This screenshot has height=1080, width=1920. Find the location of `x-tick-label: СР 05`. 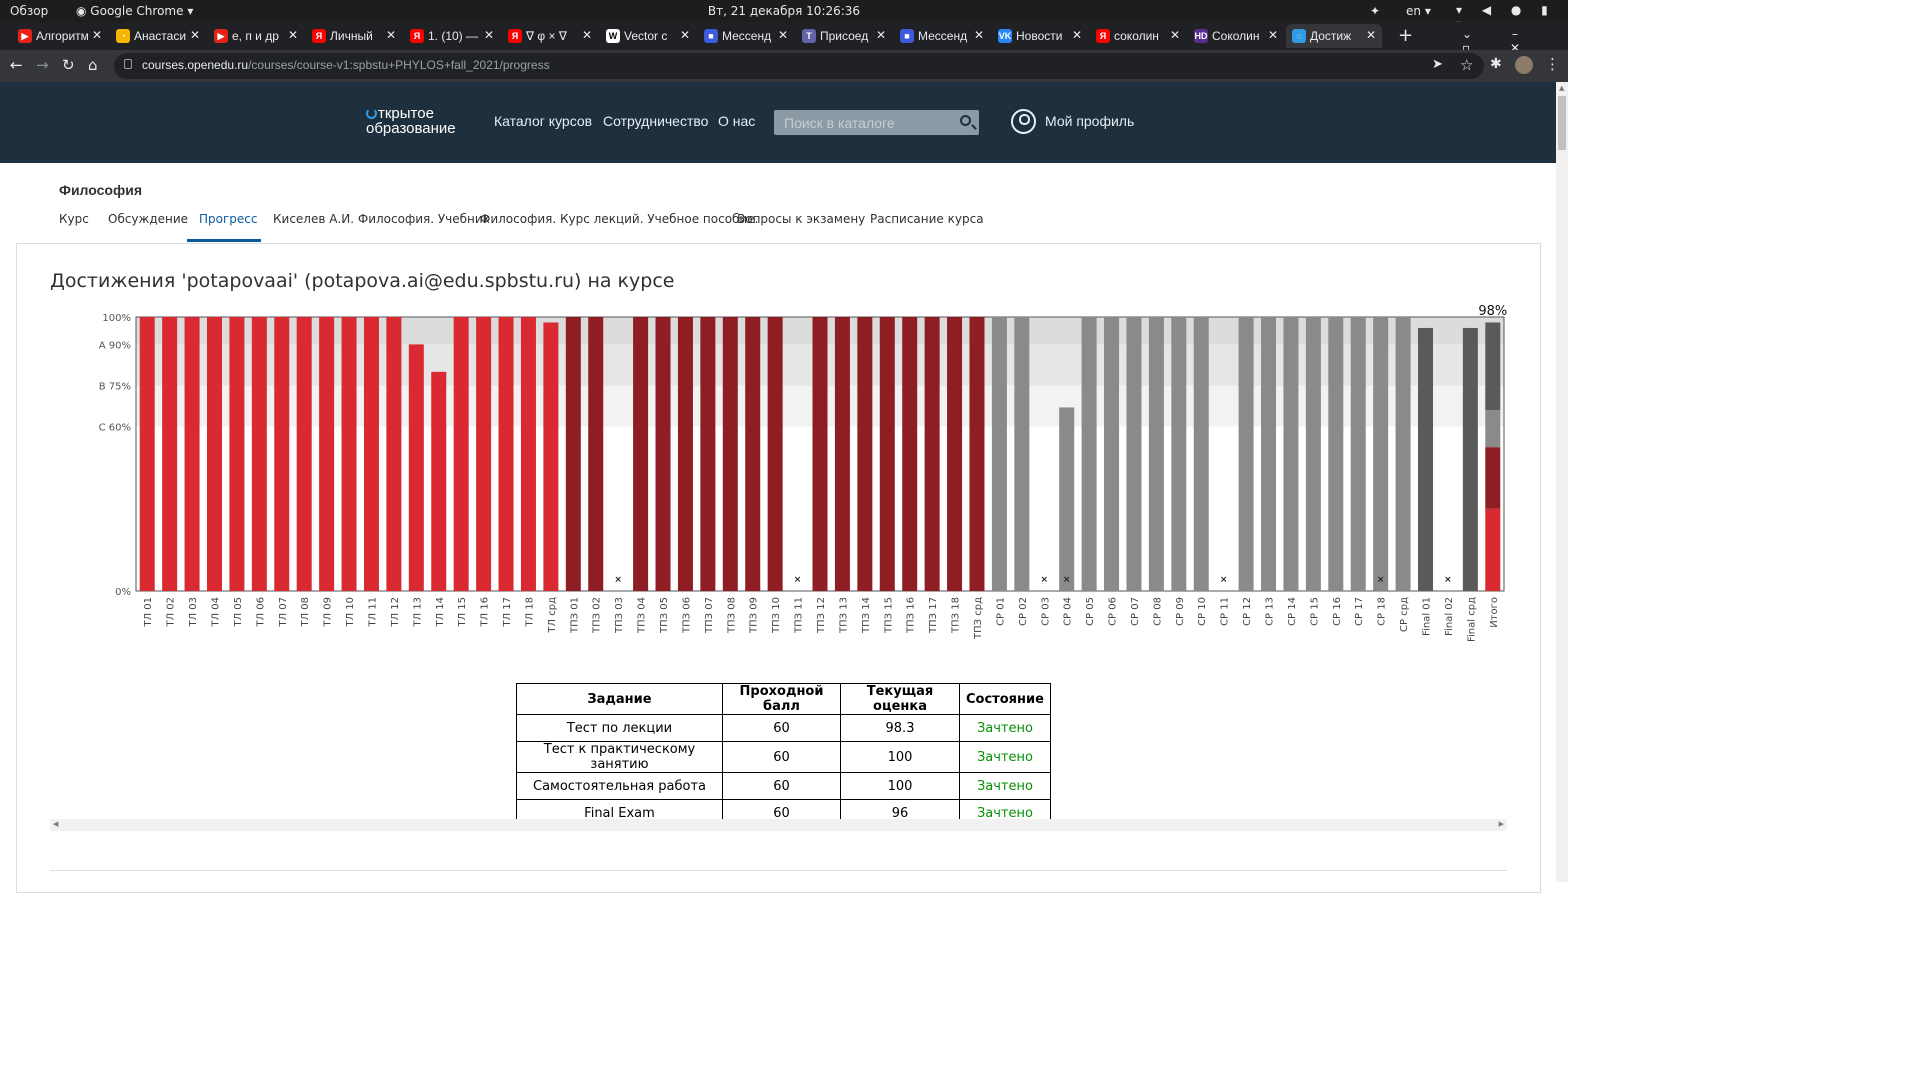

x-tick-label: СР 05 is located at coordinates (1090, 611).